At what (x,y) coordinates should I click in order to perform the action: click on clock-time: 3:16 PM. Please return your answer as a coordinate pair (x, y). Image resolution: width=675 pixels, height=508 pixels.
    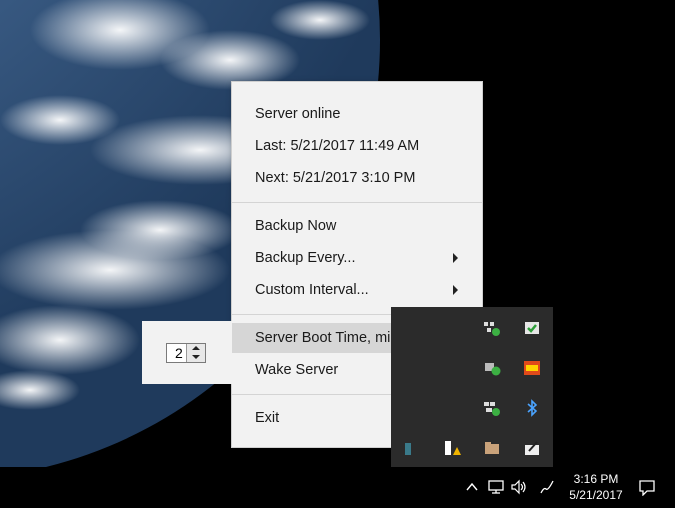
    Looking at the image, I should click on (596, 479).